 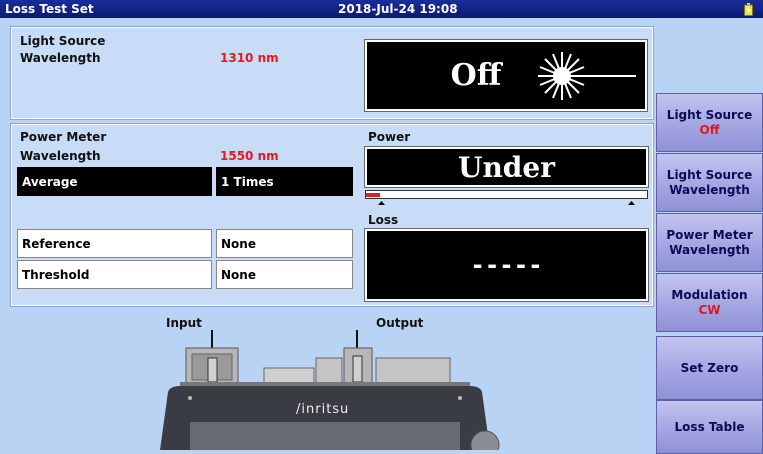 What do you see at coordinates (709, 189) in the screenshot?
I see `softkey-light-source-wavelength-line2: Wavelength` at bounding box center [709, 189].